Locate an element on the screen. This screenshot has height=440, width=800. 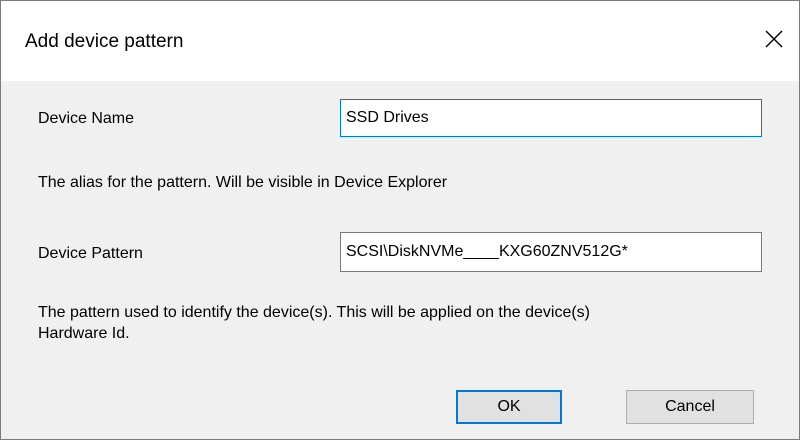
device-pattern-label: Device Pattern is located at coordinates (90, 253).